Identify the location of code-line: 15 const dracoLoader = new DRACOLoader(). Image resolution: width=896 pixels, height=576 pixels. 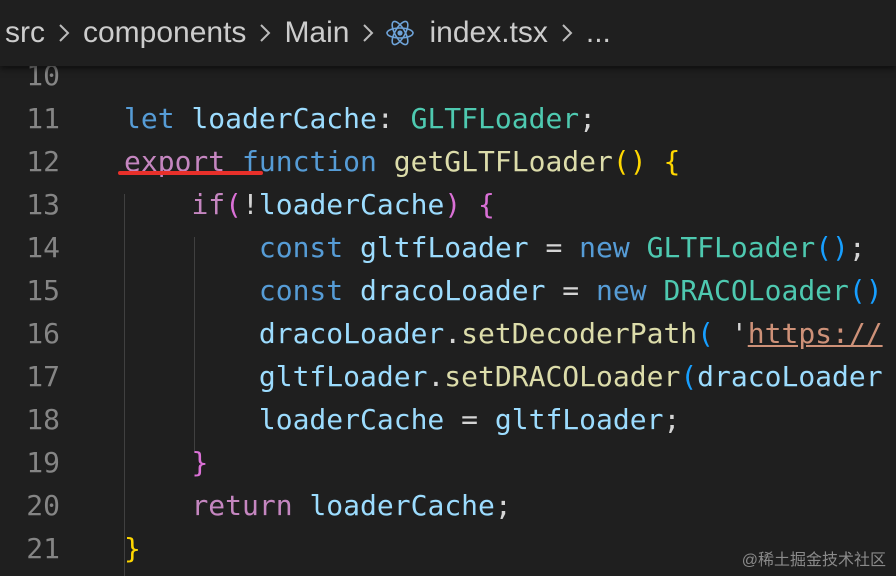
(448, 290).